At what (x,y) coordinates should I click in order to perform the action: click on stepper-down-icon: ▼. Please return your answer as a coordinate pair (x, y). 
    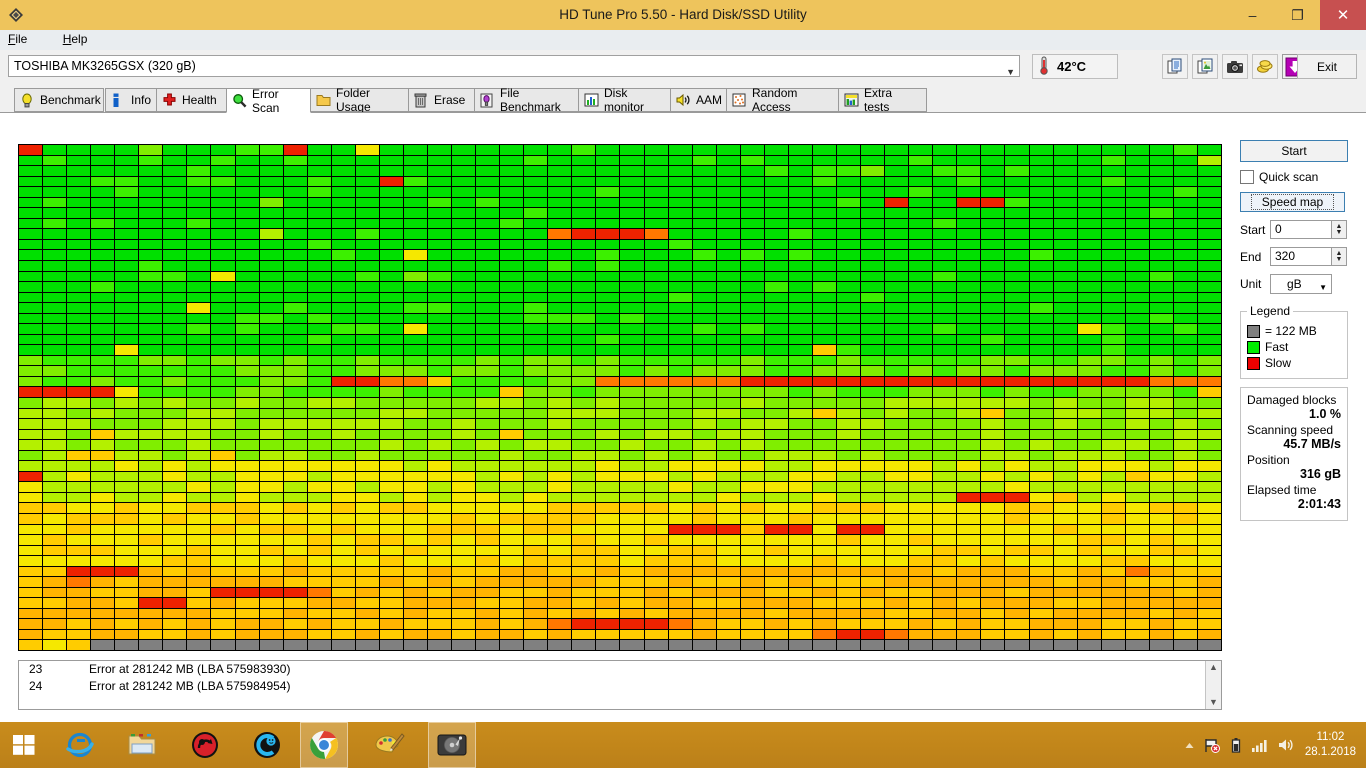
    Looking at the image, I should click on (1339, 232).